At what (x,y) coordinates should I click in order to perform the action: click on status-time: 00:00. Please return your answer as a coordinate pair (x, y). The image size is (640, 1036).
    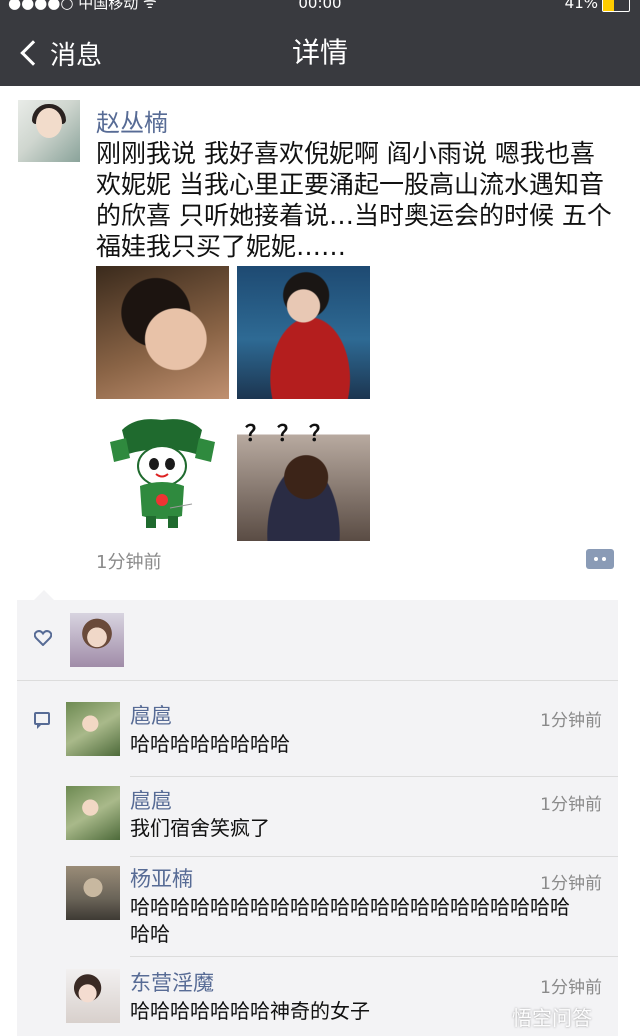
    Looking at the image, I should click on (320, 6).